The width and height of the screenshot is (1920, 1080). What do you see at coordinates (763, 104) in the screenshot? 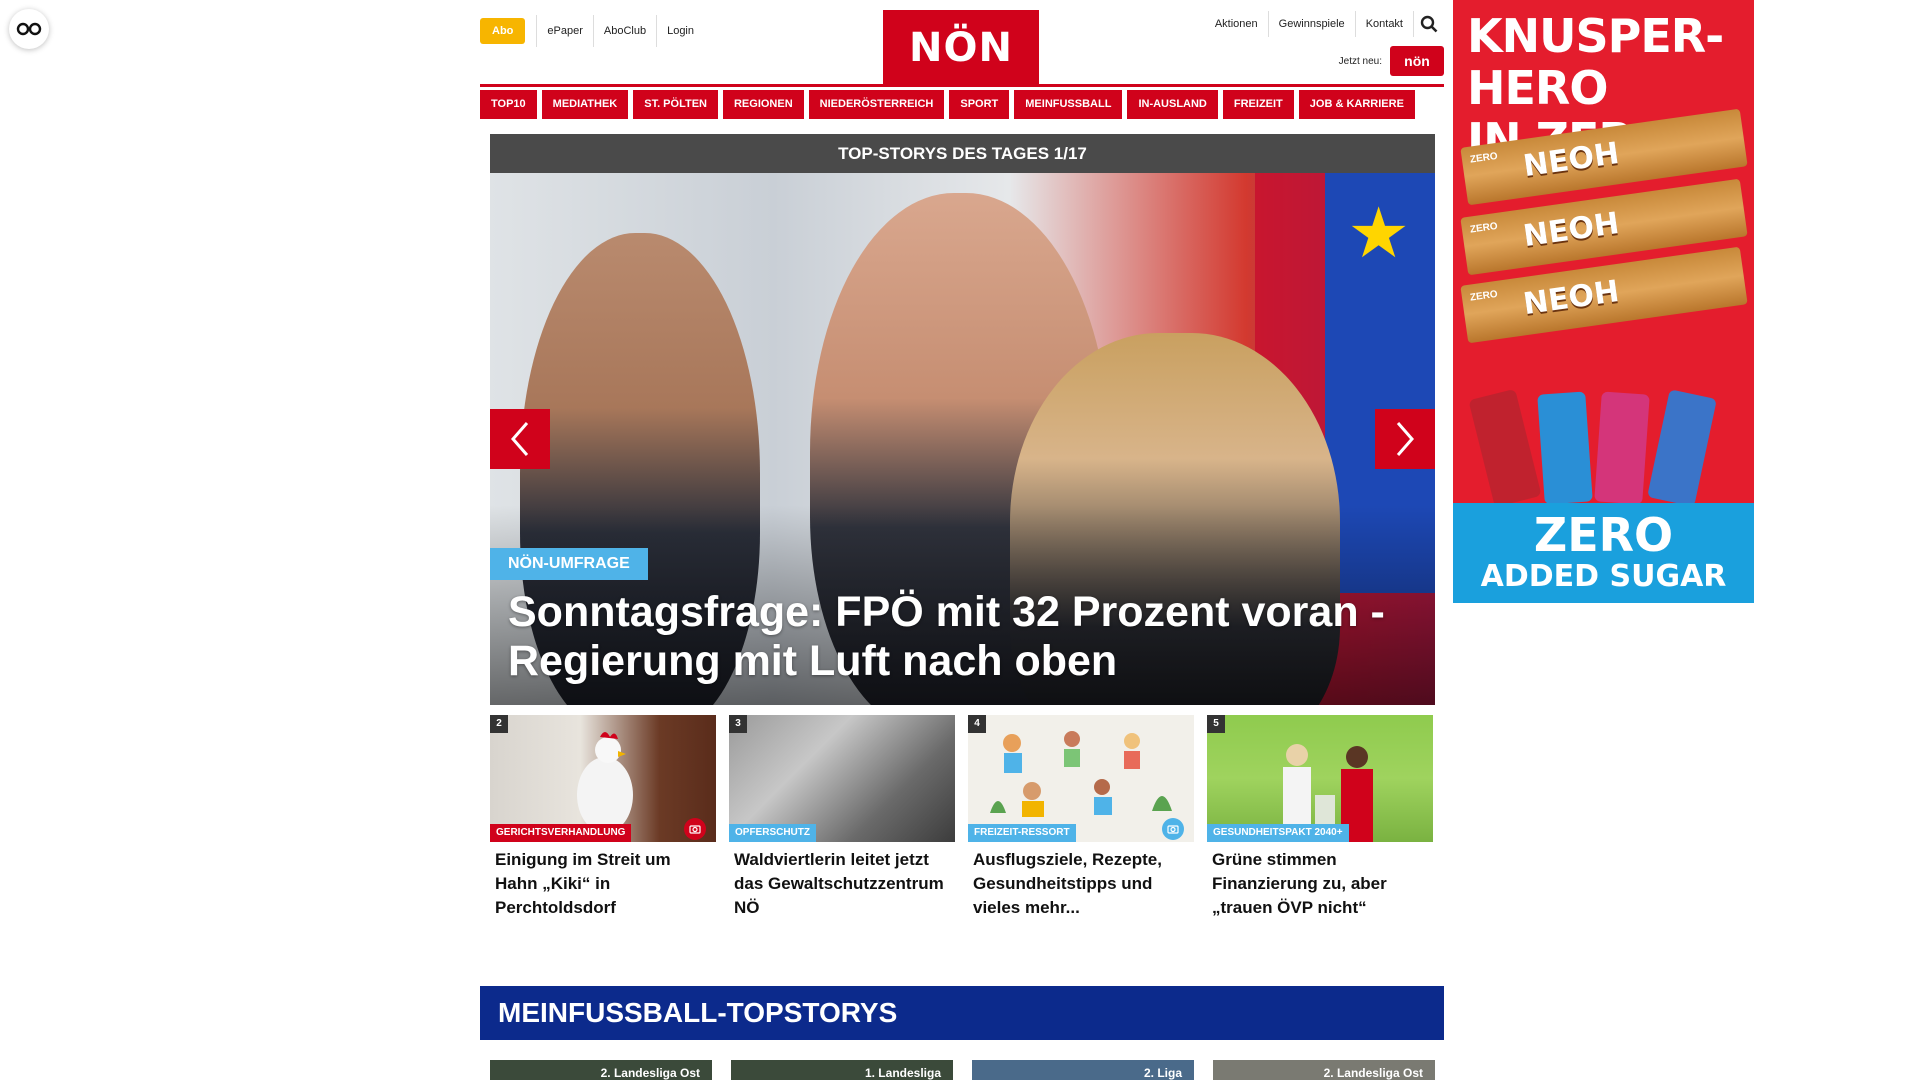
I see `nav-item-regionen: REGIONEN` at bounding box center [763, 104].